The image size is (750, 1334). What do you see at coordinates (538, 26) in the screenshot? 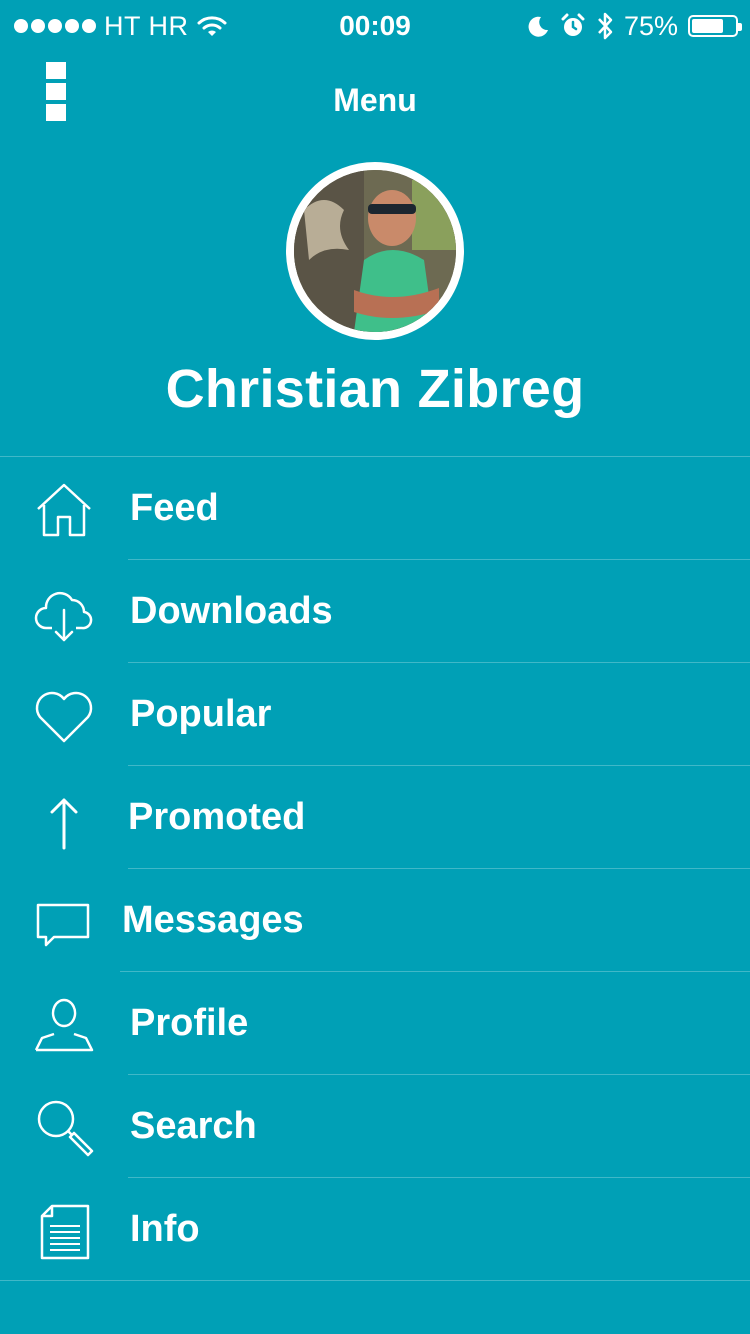
I see `moon-icon` at bounding box center [538, 26].